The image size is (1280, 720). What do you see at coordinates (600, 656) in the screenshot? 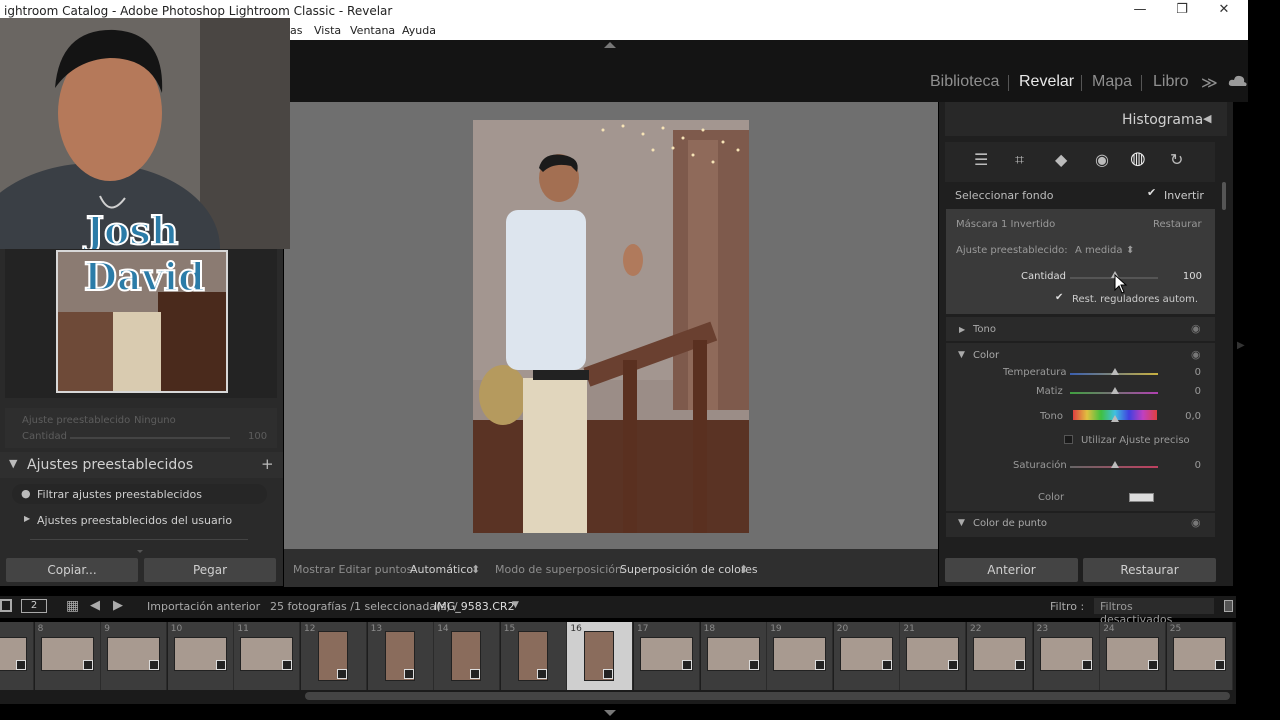
I see `filmstrip-cell: 16` at bounding box center [600, 656].